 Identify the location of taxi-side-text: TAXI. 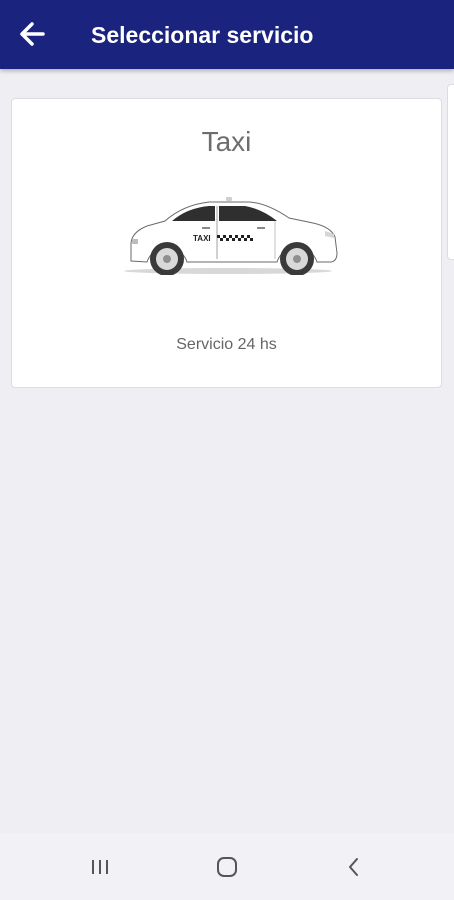
(202, 238).